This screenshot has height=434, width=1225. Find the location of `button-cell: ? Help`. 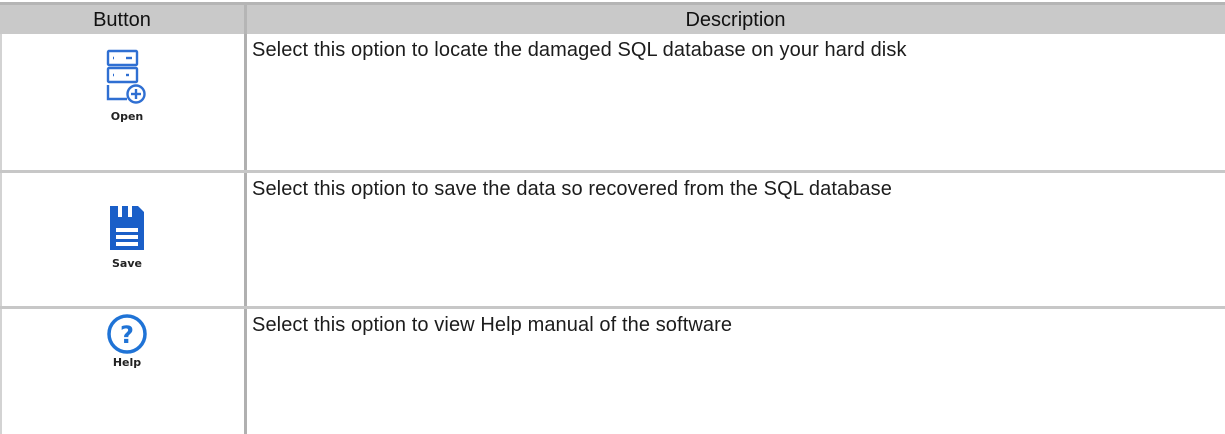

button-cell: ? Help is located at coordinates (122, 371).